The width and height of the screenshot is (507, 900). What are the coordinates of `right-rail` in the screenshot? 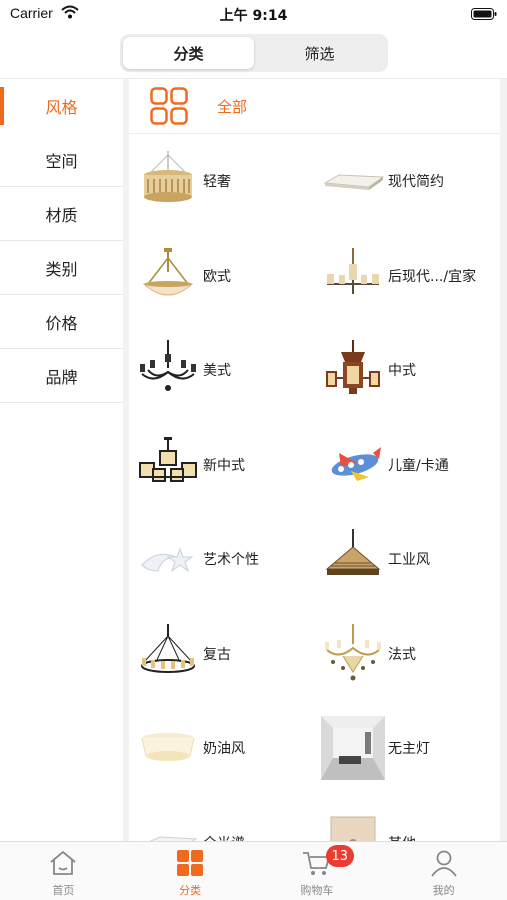 It's located at (503, 460).